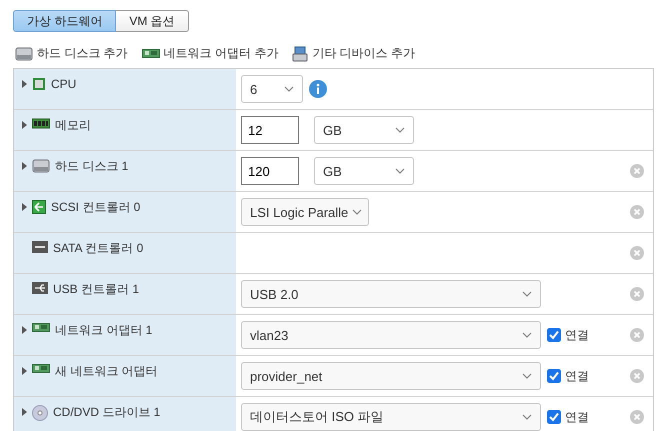 Image resolution: width=661 pixels, height=431 pixels. What do you see at coordinates (73, 125) in the screenshot?
I see `device-label: 메모리` at bounding box center [73, 125].